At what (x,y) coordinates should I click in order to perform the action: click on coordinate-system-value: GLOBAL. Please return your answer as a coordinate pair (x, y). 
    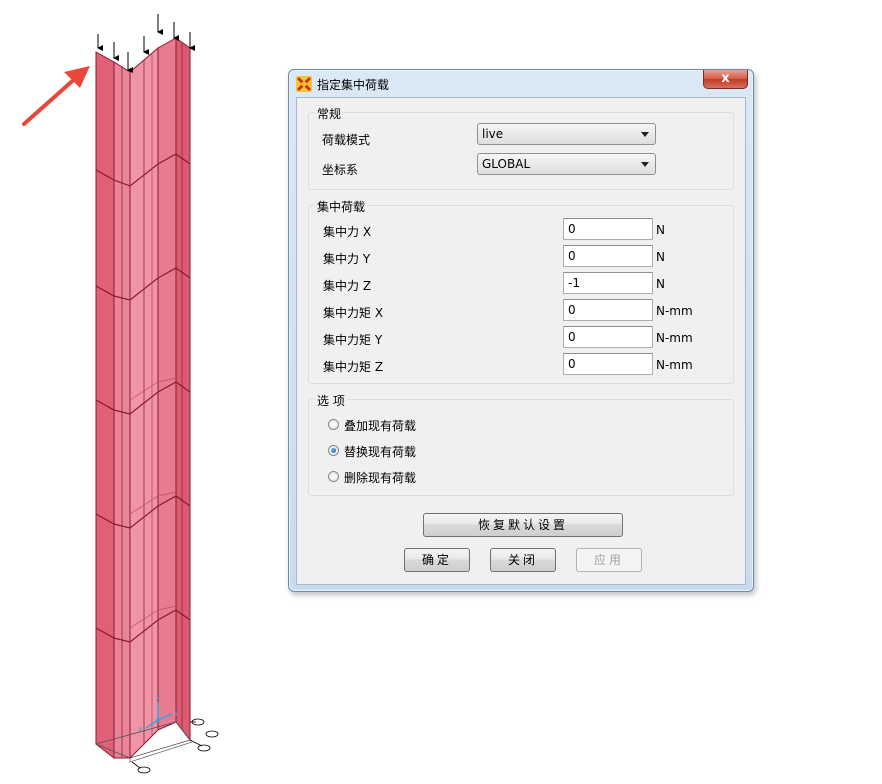
    Looking at the image, I should click on (506, 164).